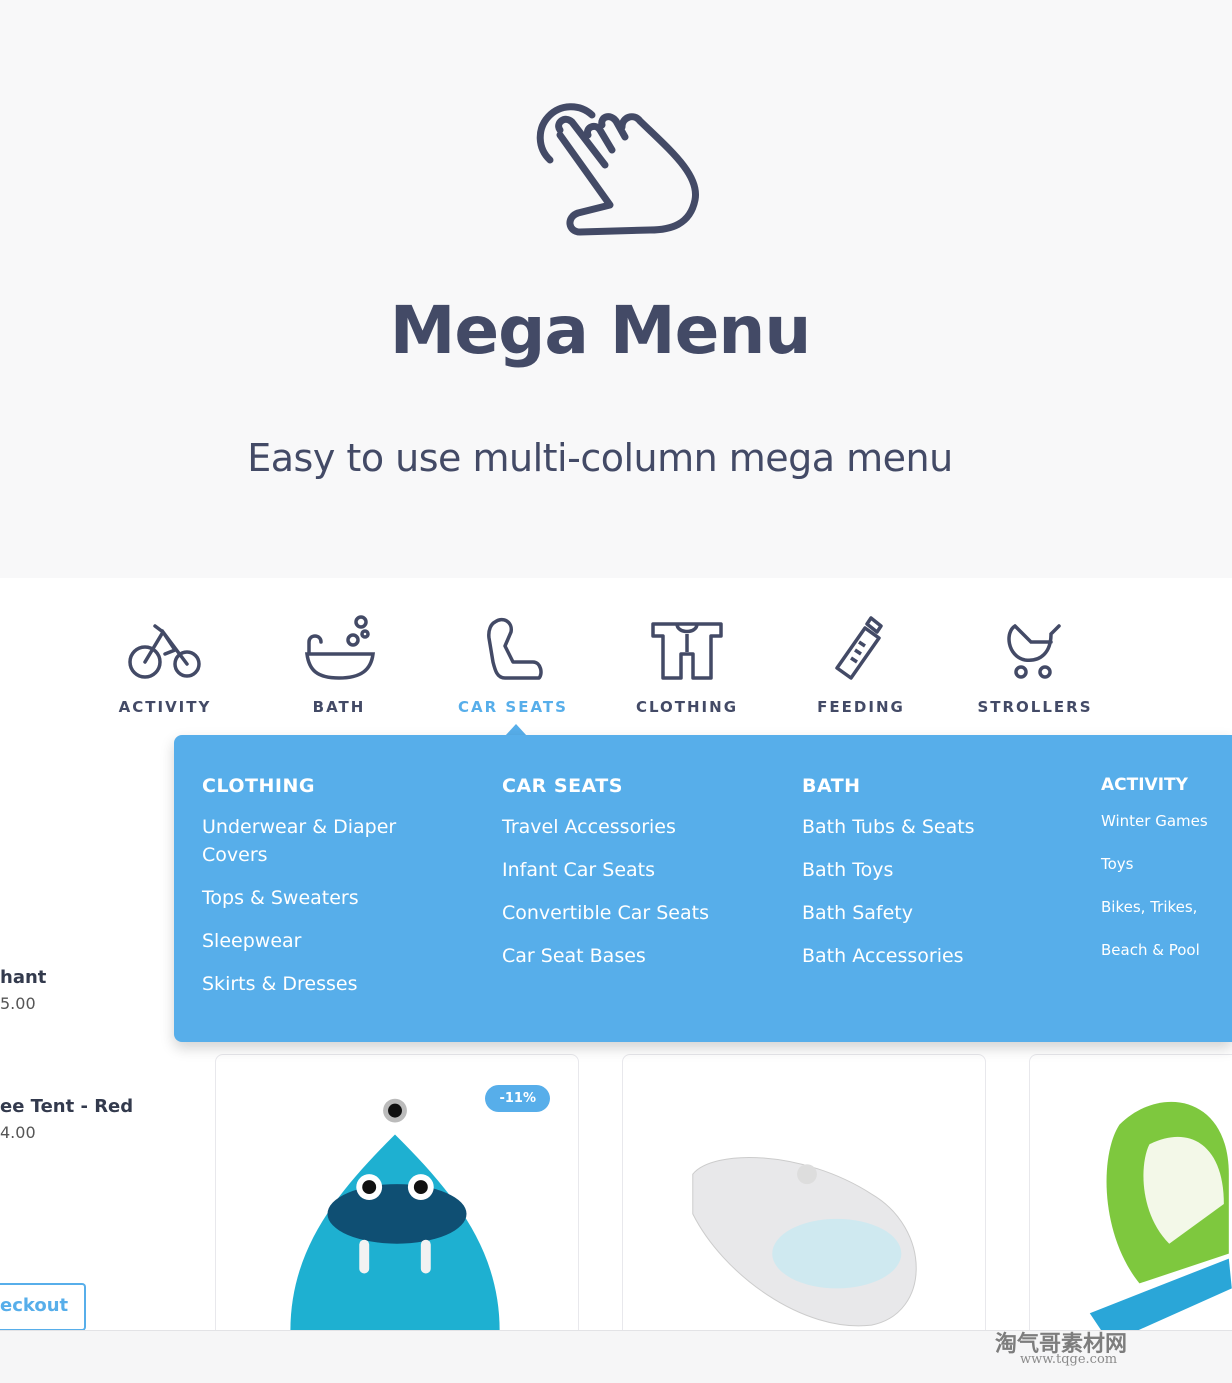  Describe the element at coordinates (1035, 707) in the screenshot. I see `nav-label: STROLLERS` at that location.